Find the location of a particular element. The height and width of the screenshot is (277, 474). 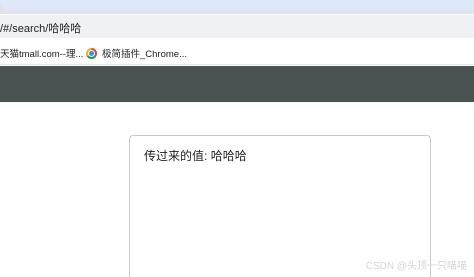

tab-strip is located at coordinates (237, 7).